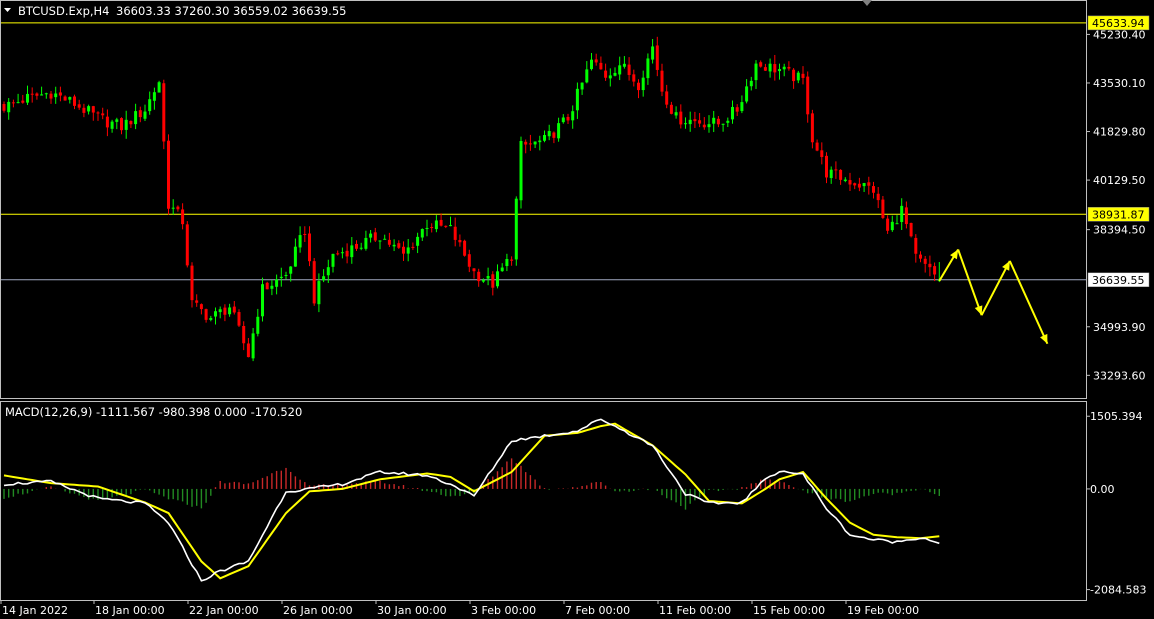  What do you see at coordinates (695, 610) in the screenshot?
I see `time-tick-label: 11 Feb 00:00` at bounding box center [695, 610].